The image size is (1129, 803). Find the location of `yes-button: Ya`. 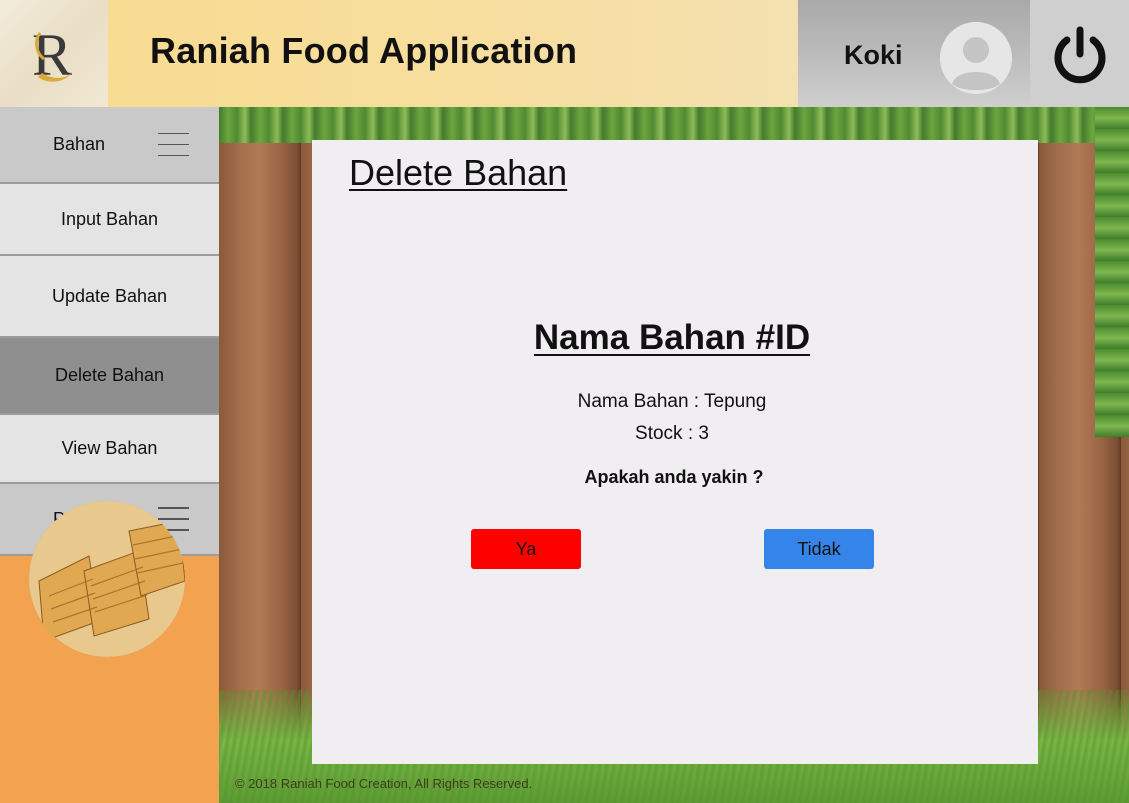

yes-button: Ya is located at coordinates (526, 549).